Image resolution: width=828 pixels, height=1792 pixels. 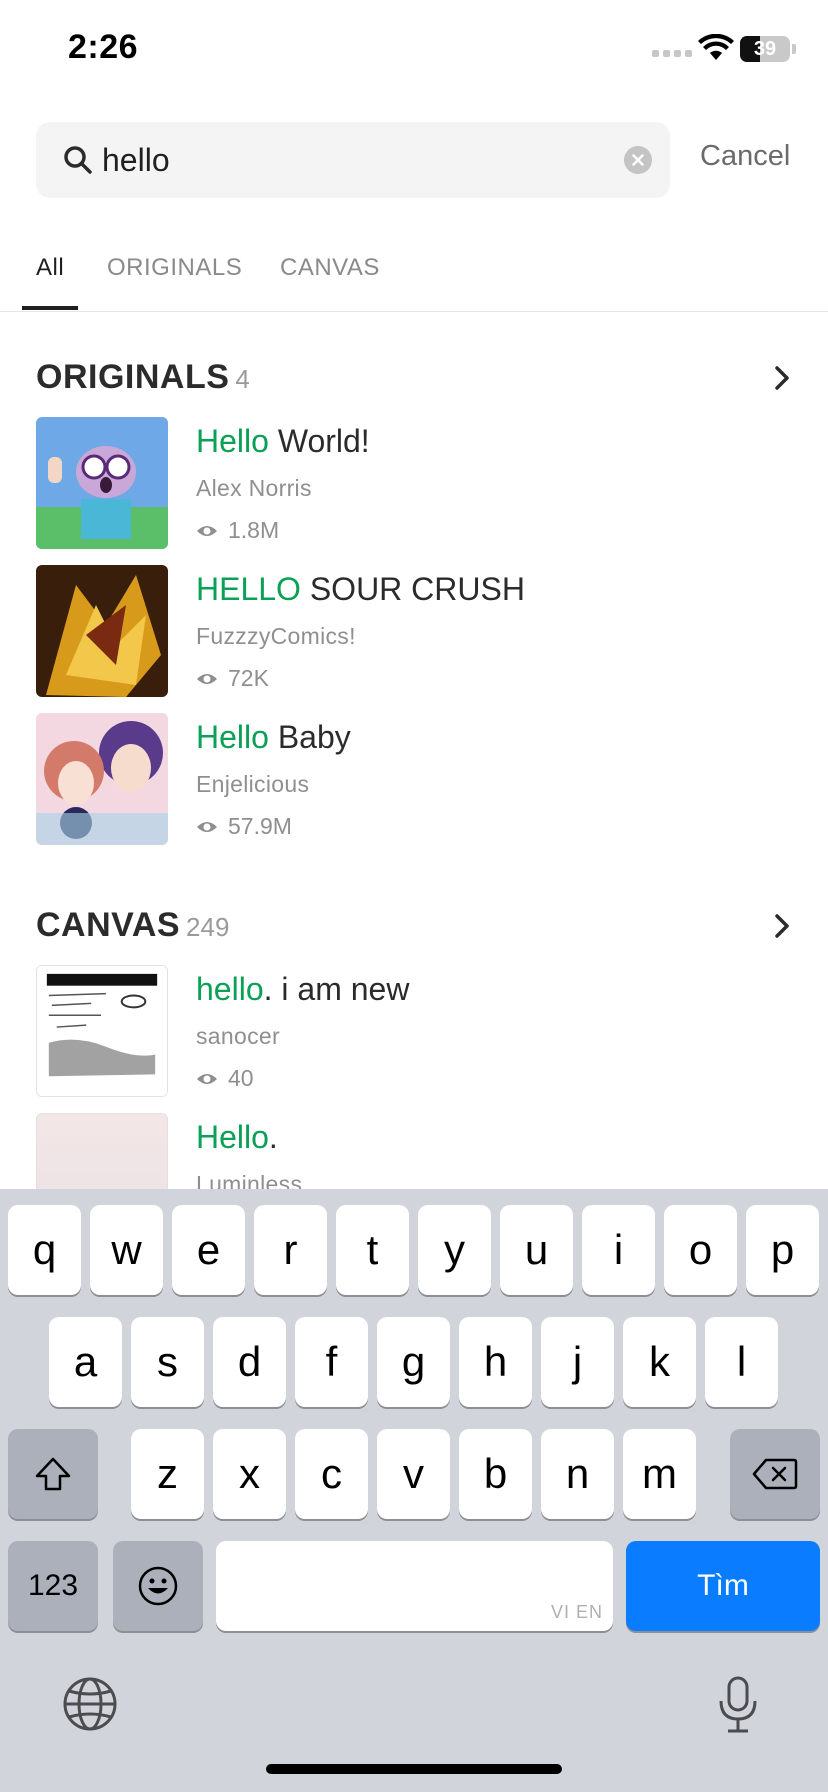 I want to click on item-title: Hello Baby, so click(x=273, y=737).